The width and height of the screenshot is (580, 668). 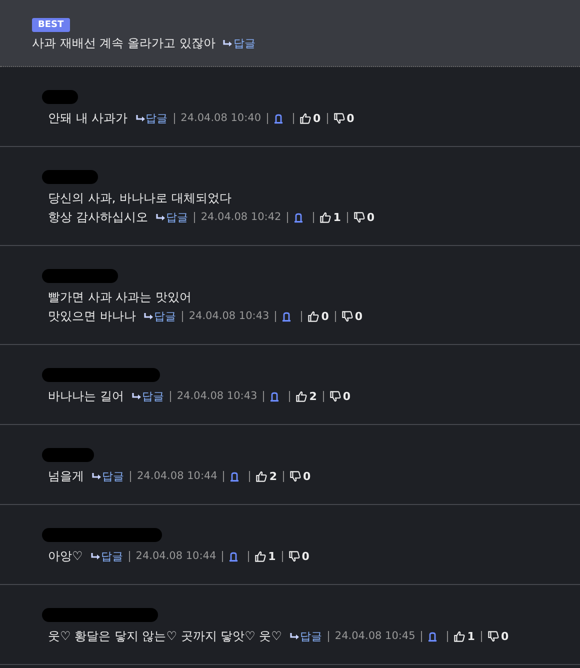 I want to click on comment-text: 맛있으면 바나나, so click(x=92, y=316).